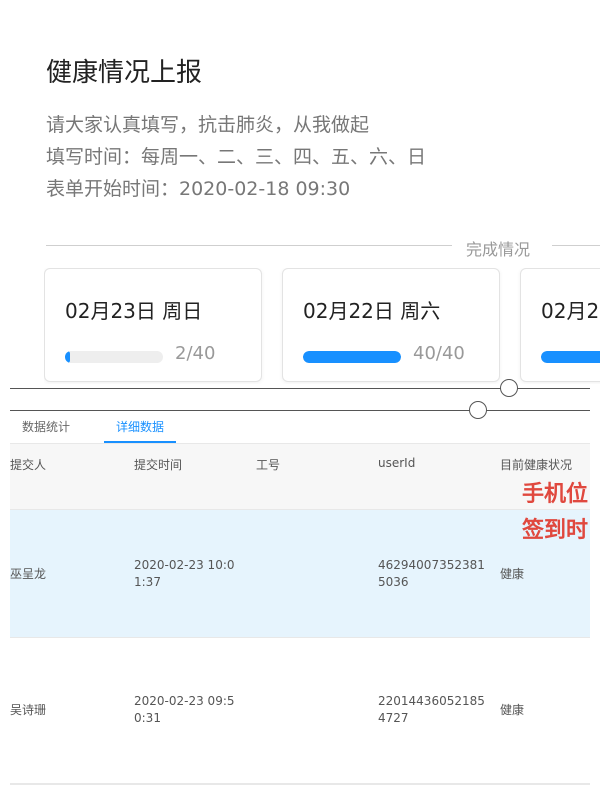  I want to click on column-header: 目前健康状况, so click(536, 465).